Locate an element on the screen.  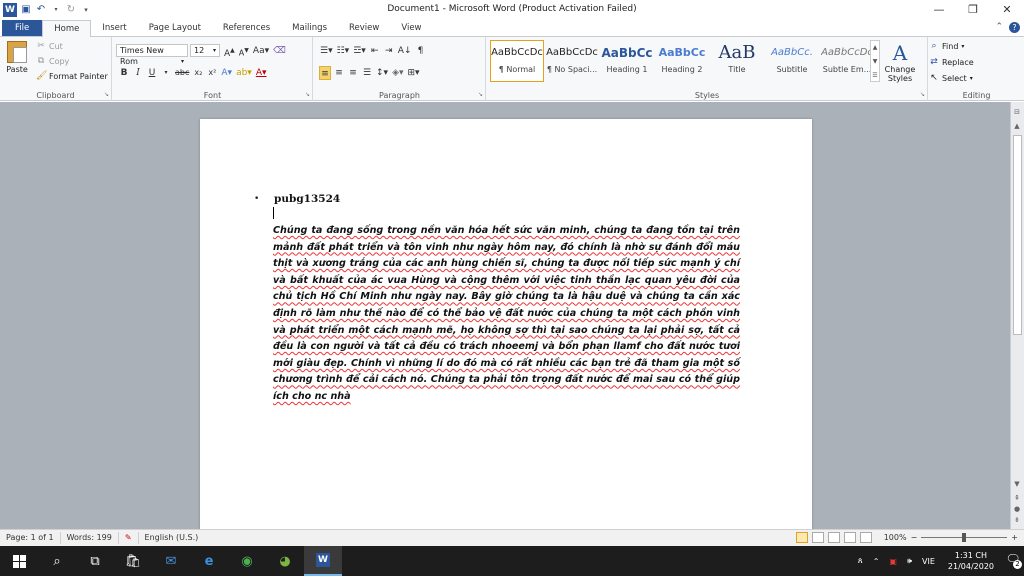
antivirus-icon: ▣ is located at coordinates (893, 561).